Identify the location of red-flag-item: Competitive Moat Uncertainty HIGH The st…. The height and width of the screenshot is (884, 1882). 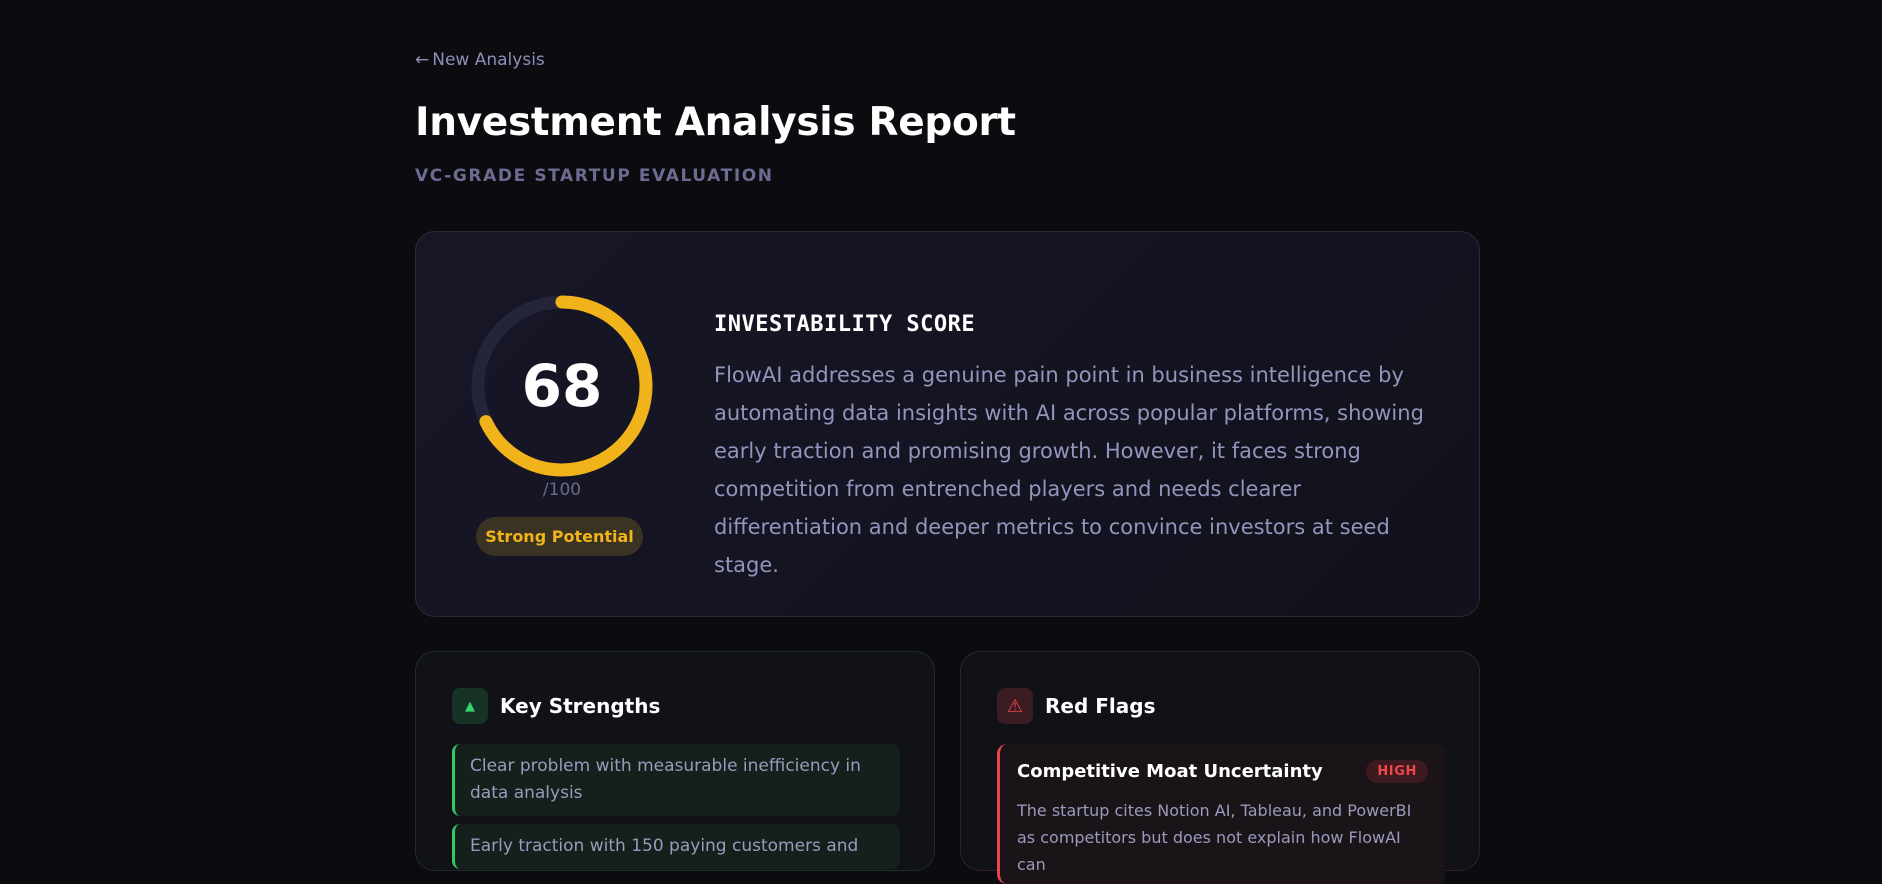
(1221, 814).